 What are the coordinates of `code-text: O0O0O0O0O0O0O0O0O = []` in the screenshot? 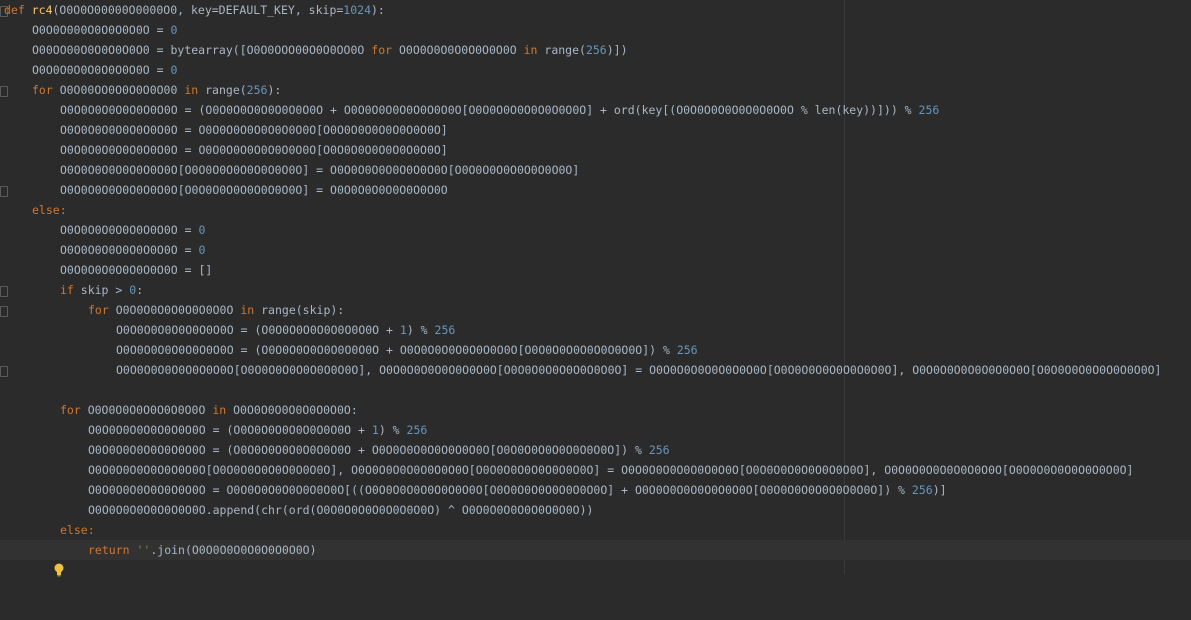 It's located at (136, 270).